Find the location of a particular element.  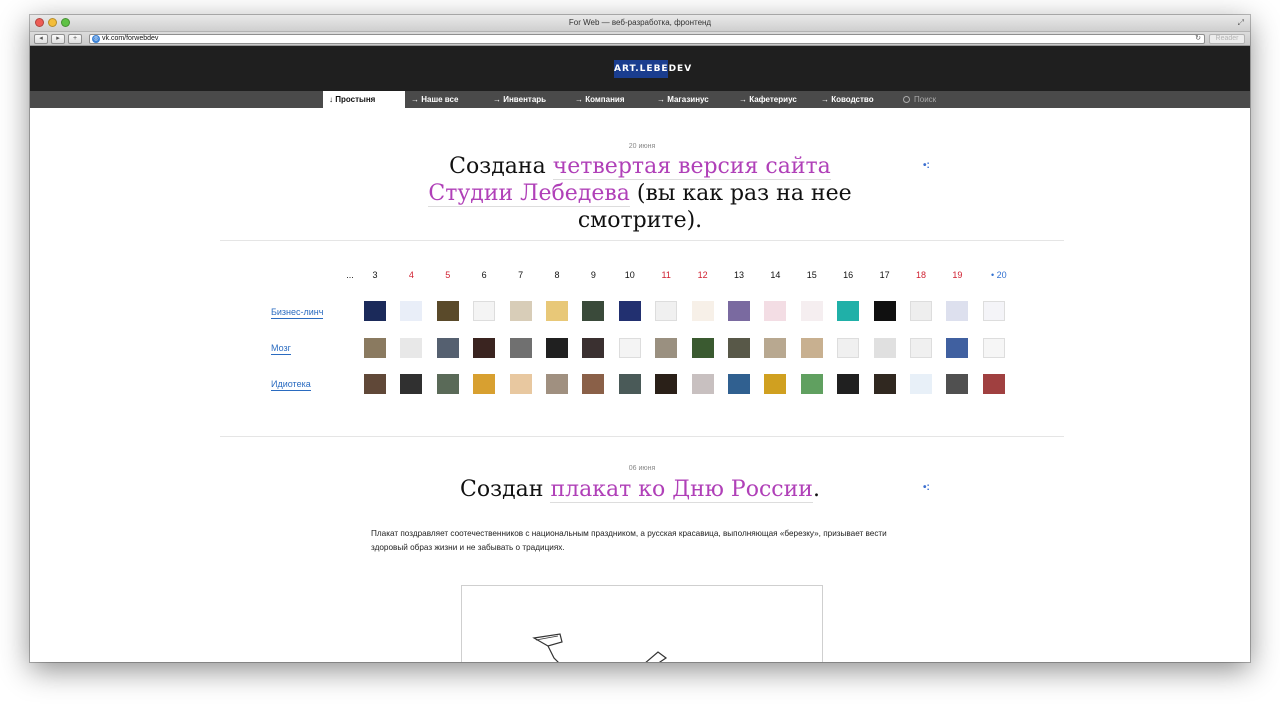

calendar-day: 4 is located at coordinates (411, 275).